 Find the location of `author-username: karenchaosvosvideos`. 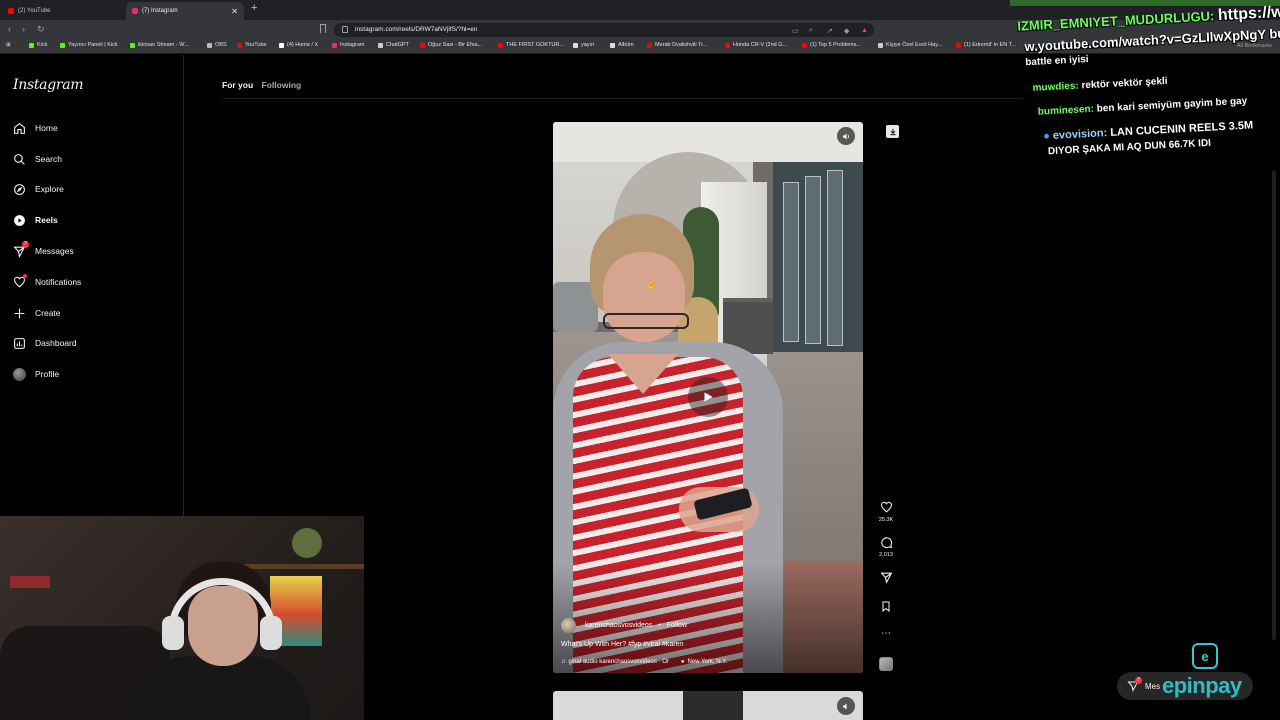

author-username: karenchaosvosvideos is located at coordinates (618, 625).